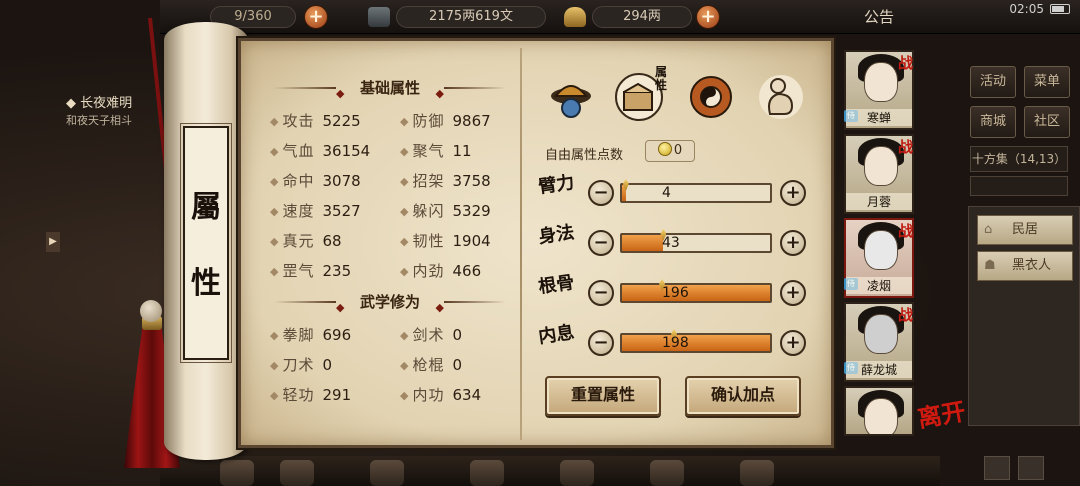 This screenshot has height=486, width=1080. I want to click on stat-gangqi: ◆ 罡气 235, so click(311, 271).